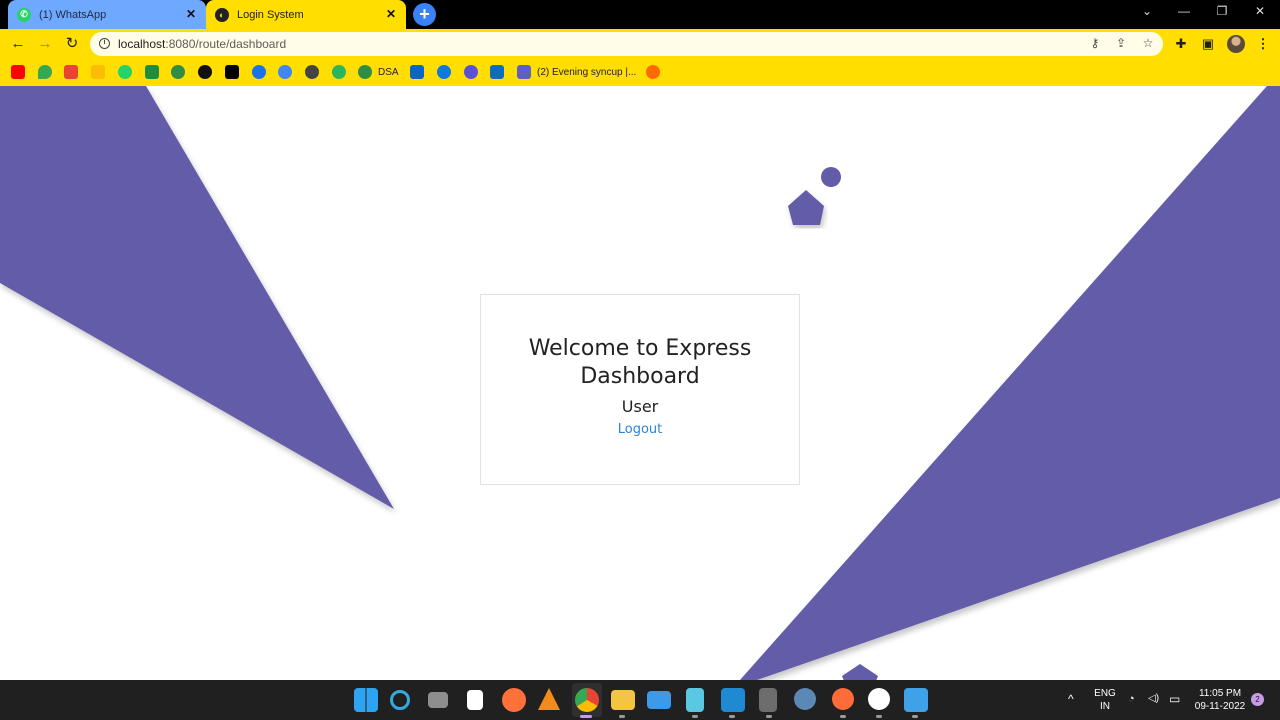 The width and height of the screenshot is (1280, 720). I want to click on bookmark-gmail, so click(71, 72).